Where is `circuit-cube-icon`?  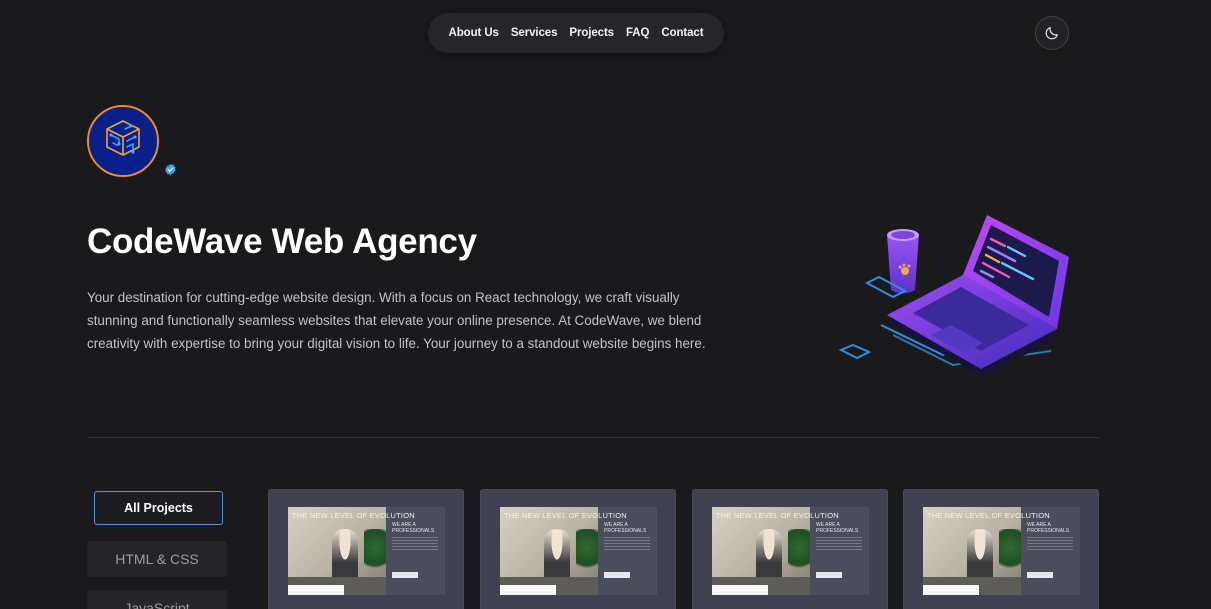 circuit-cube-icon is located at coordinates (123, 141).